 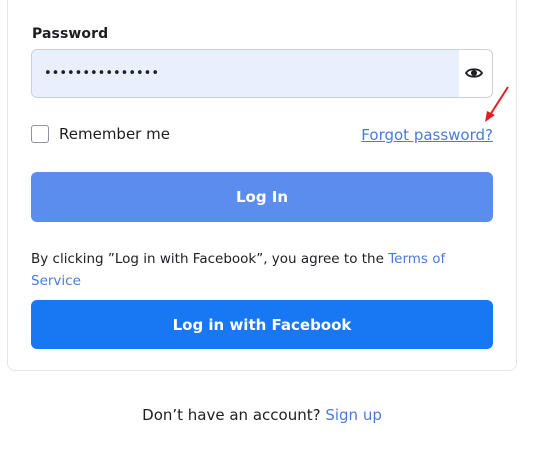 What do you see at coordinates (427, 135) in the screenshot?
I see `forgot-password-link: Forgot password?` at bounding box center [427, 135].